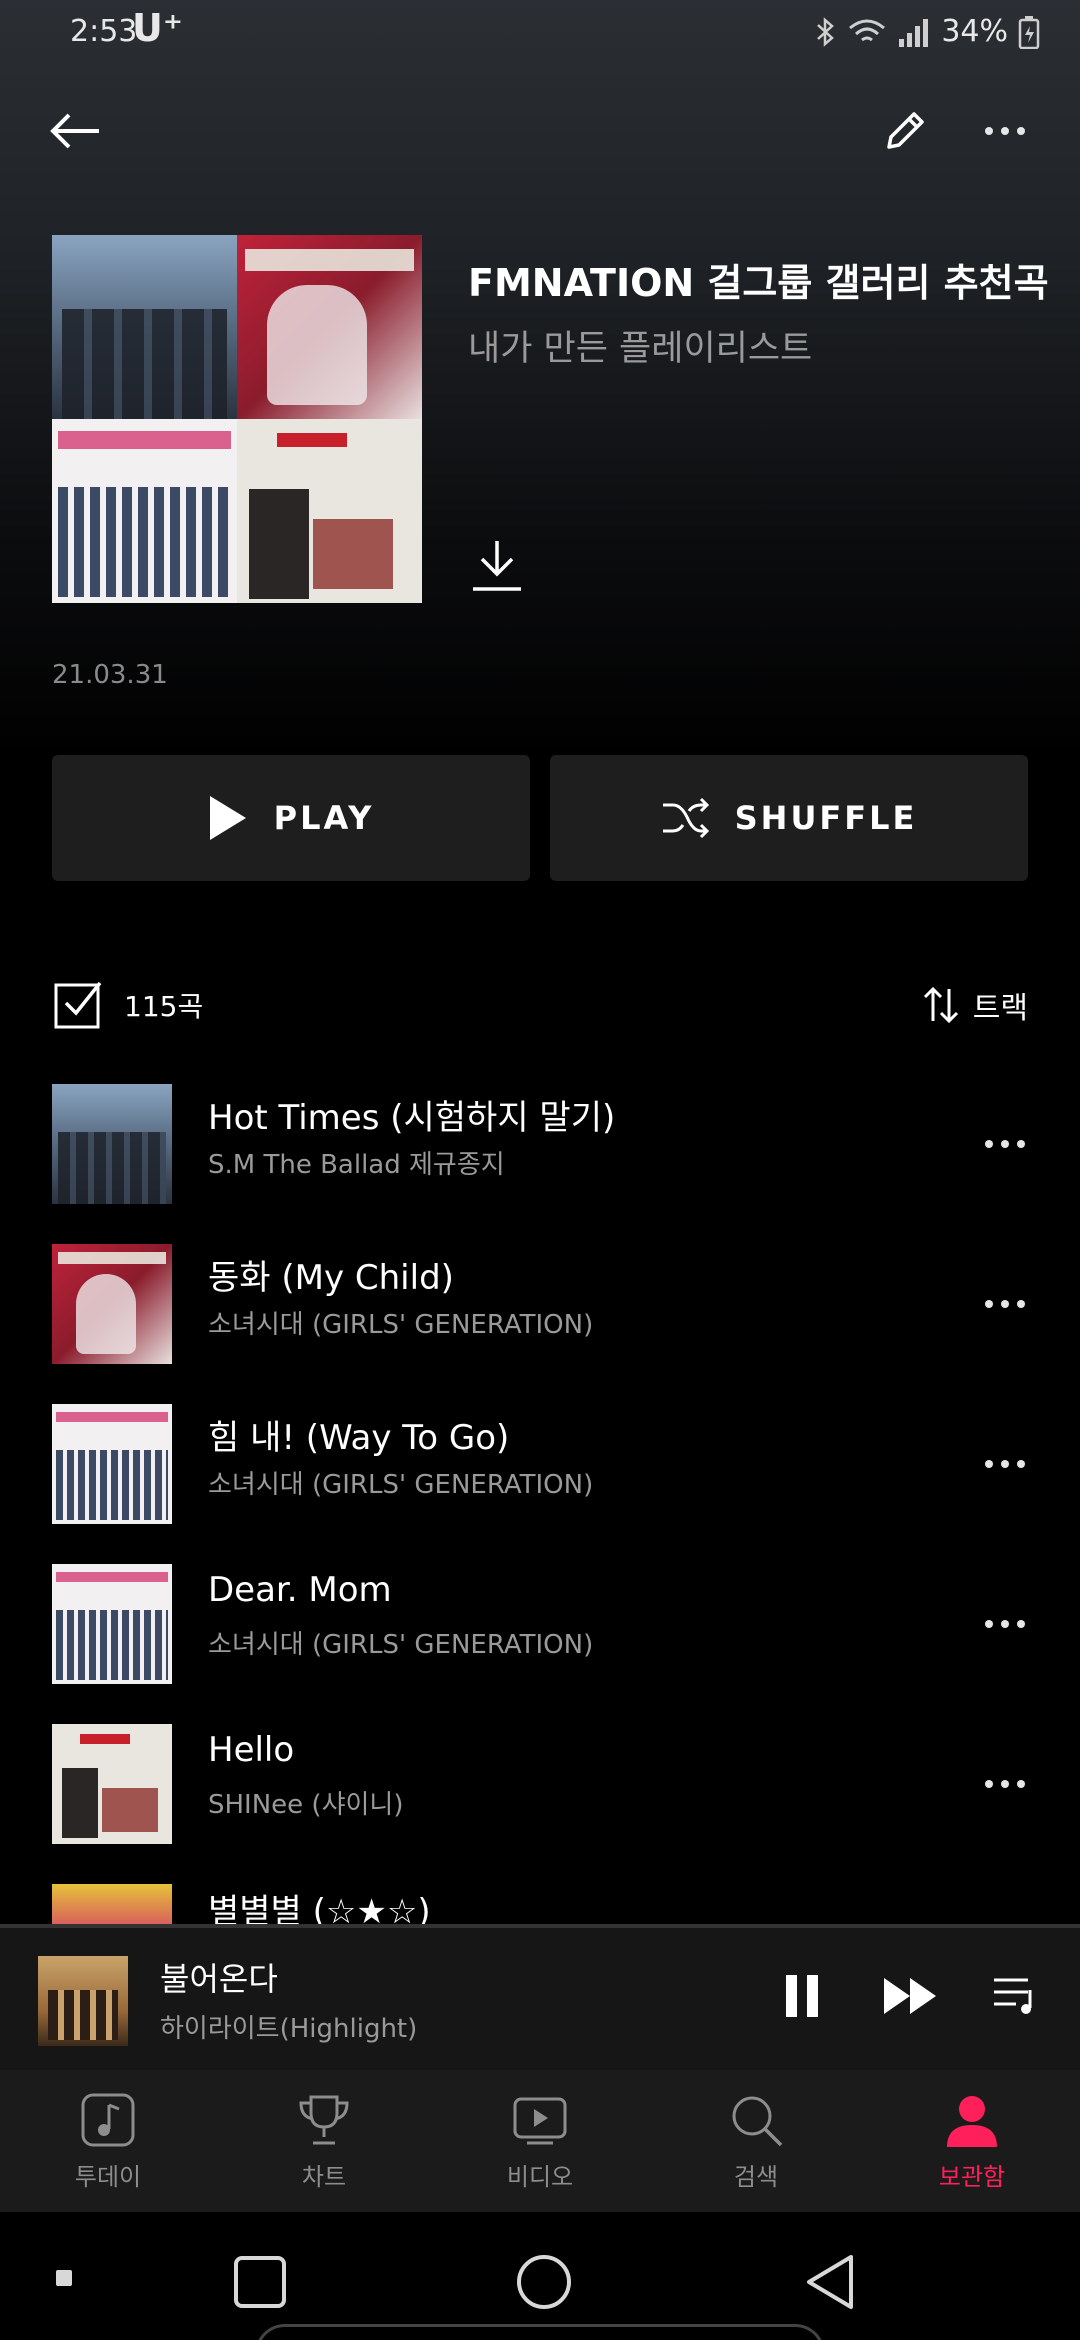  I want to click on pencil-icon, so click(905, 130).